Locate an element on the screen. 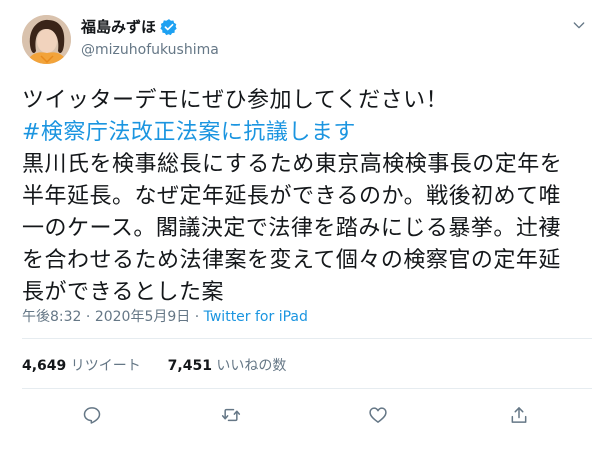 The height and width of the screenshot is (449, 609). like-button is located at coordinates (378, 415).